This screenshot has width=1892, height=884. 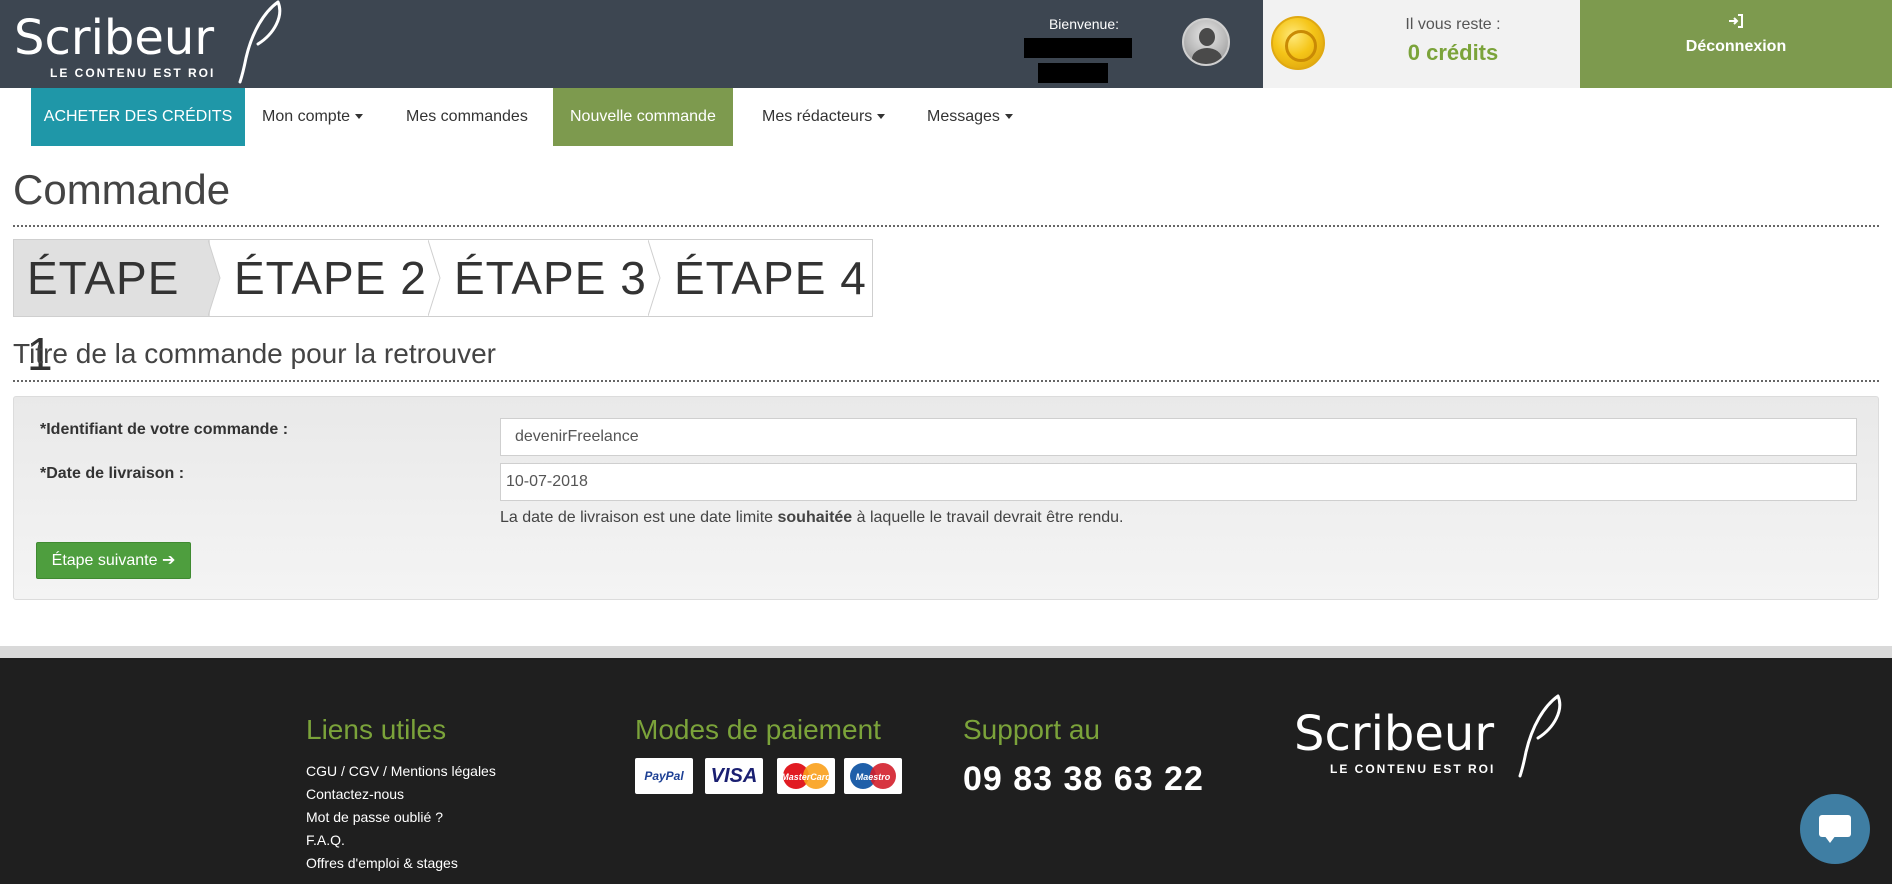 I want to click on help-text-start: La date de livraison est une date limite, so click(x=639, y=517).